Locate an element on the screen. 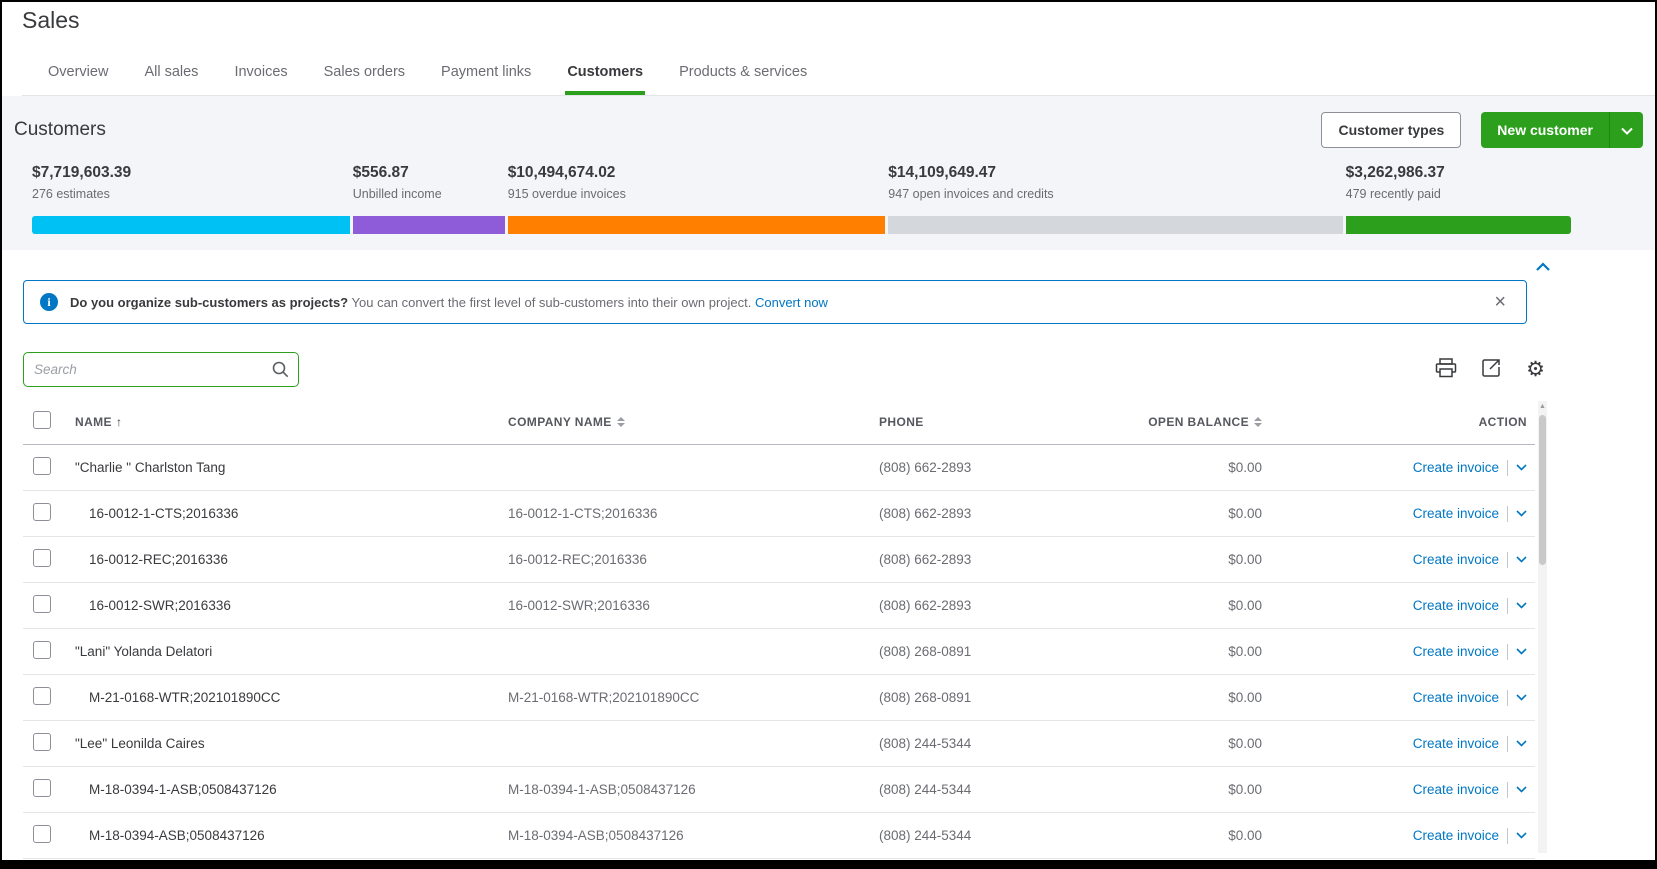  customer-name: 16-0012-REC;2016336 is located at coordinates (151, 559).